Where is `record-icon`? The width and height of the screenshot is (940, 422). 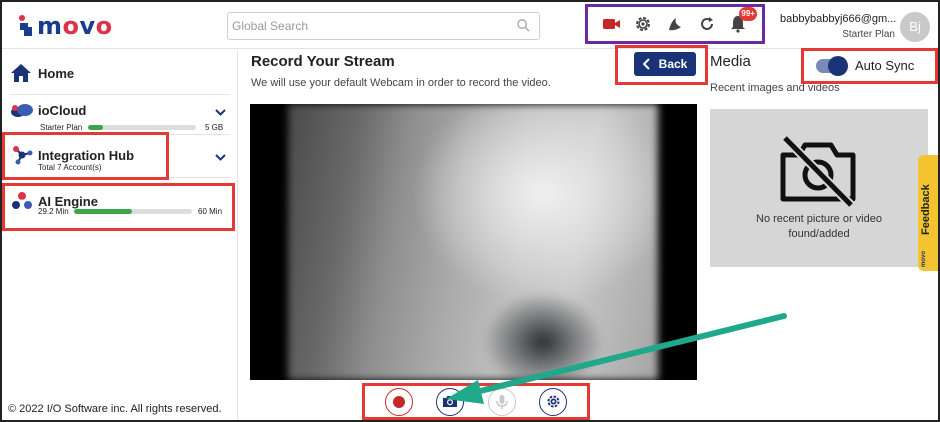 record-icon is located at coordinates (398, 401).